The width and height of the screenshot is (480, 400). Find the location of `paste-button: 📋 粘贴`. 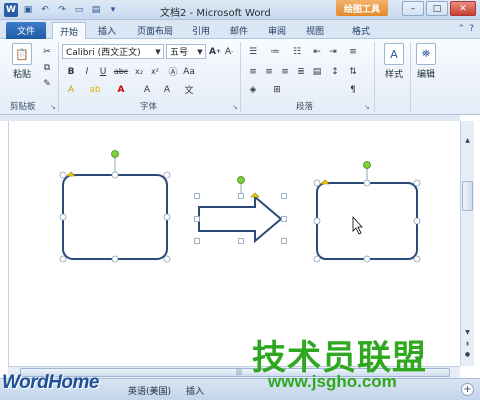

paste-button: 📋 粘贴 is located at coordinates (22, 61).